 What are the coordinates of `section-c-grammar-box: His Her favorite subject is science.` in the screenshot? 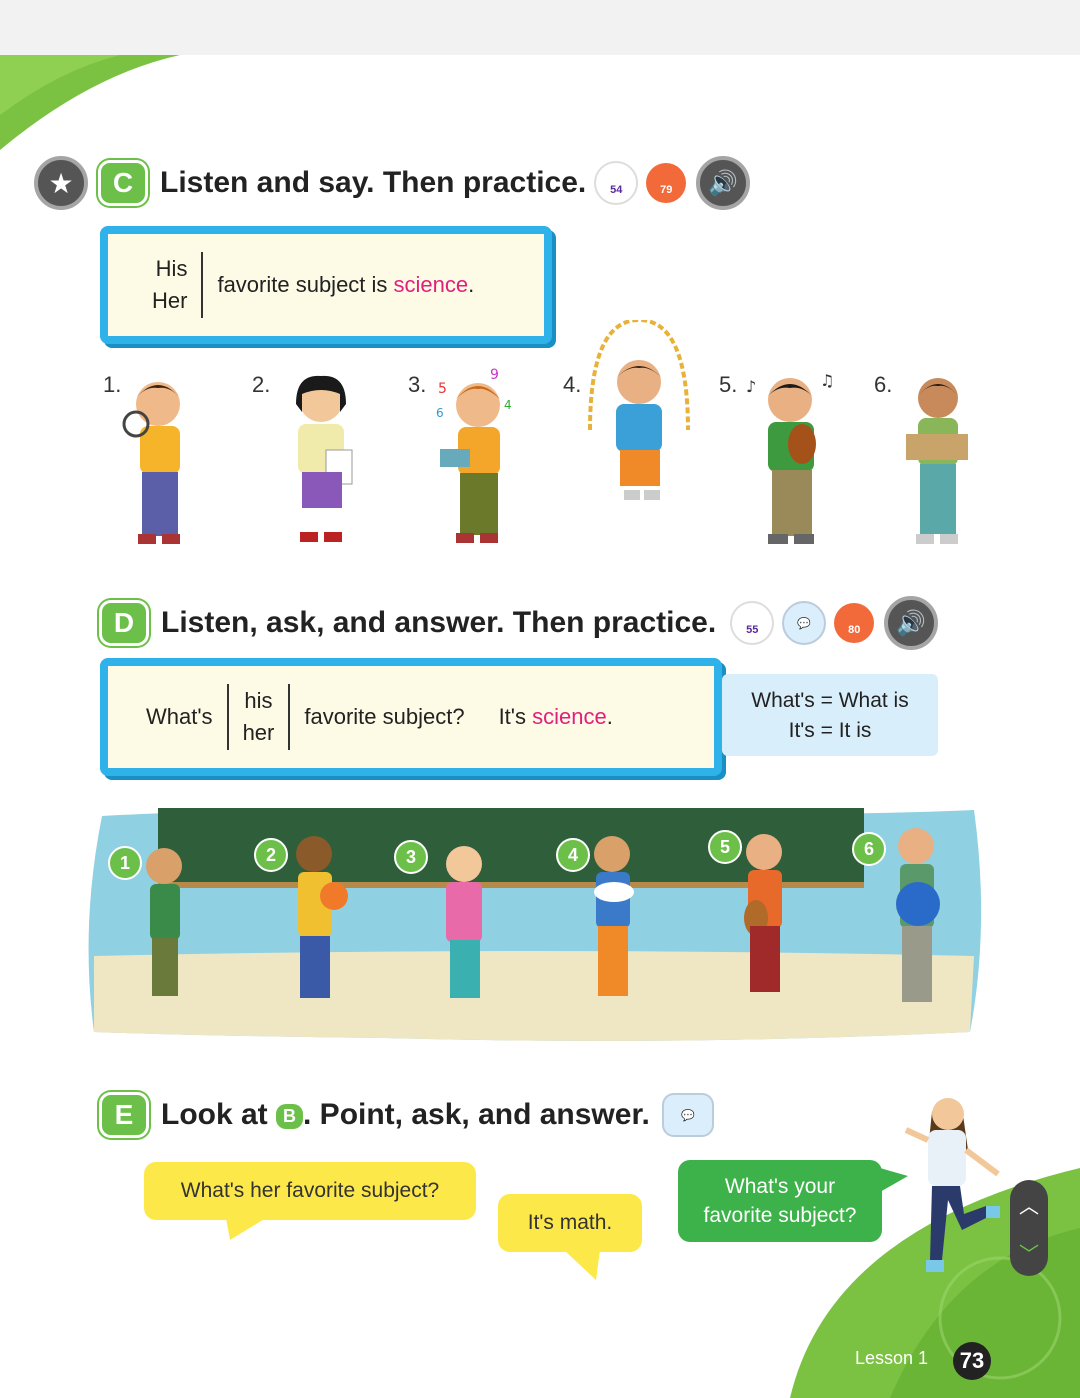 It's located at (326, 285).